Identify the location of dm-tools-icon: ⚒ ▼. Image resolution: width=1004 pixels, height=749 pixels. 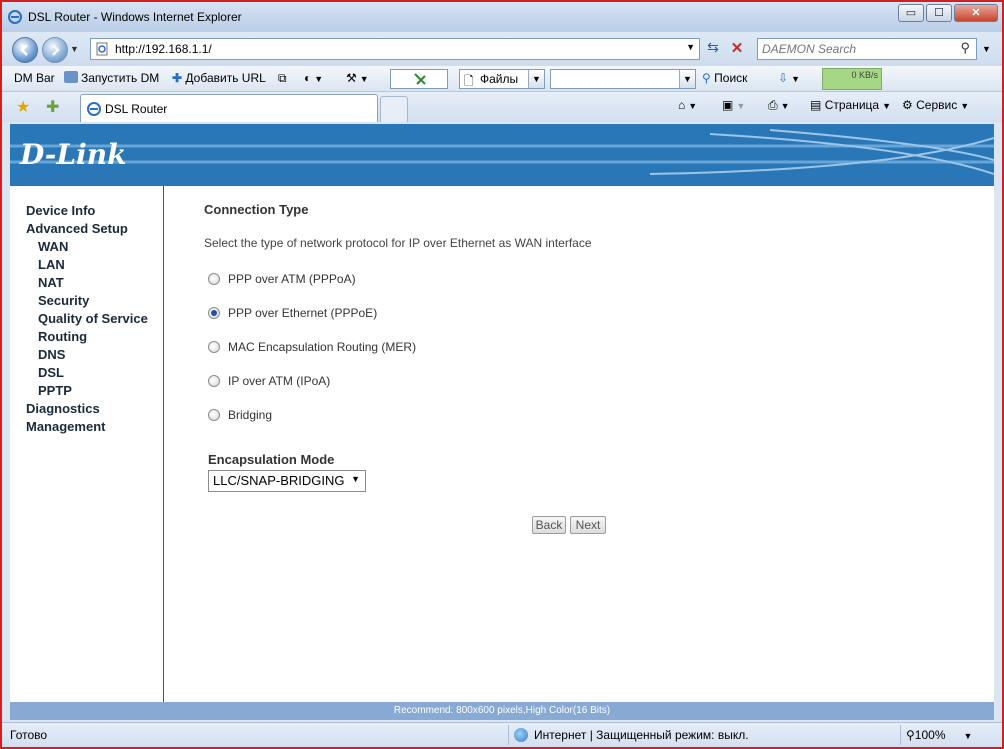
(357, 78).